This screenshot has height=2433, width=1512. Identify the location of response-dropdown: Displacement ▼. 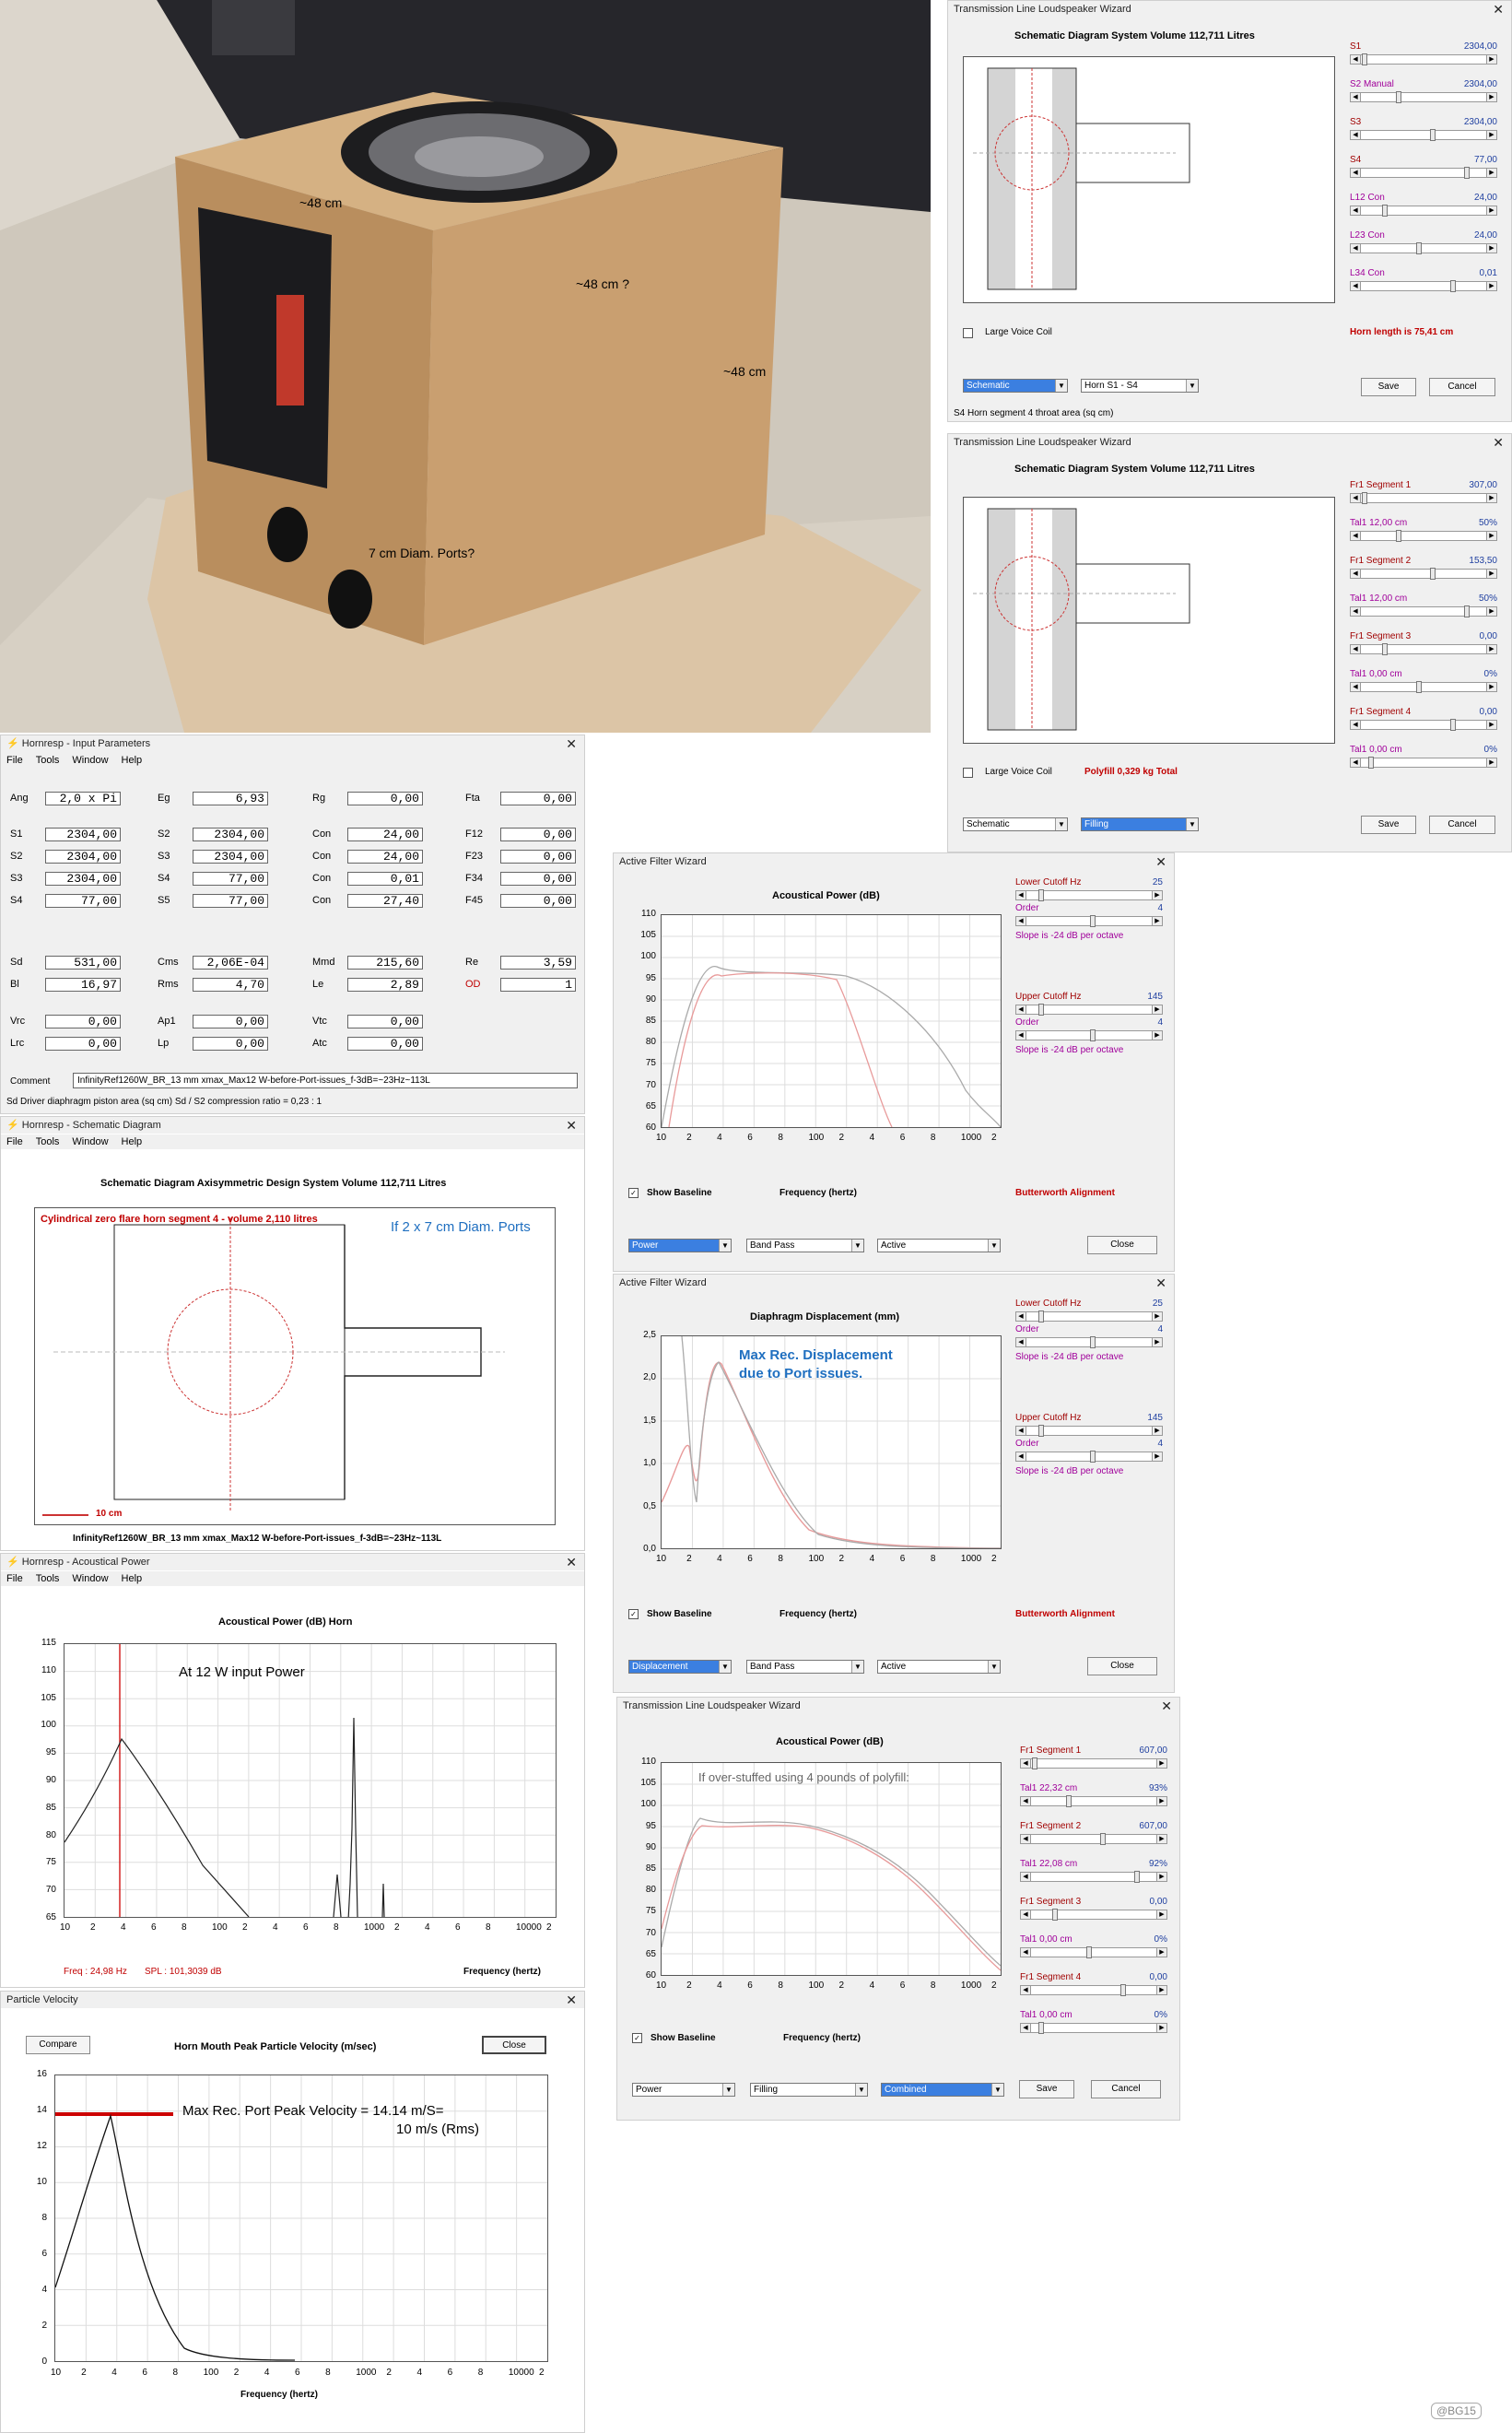
(680, 1667).